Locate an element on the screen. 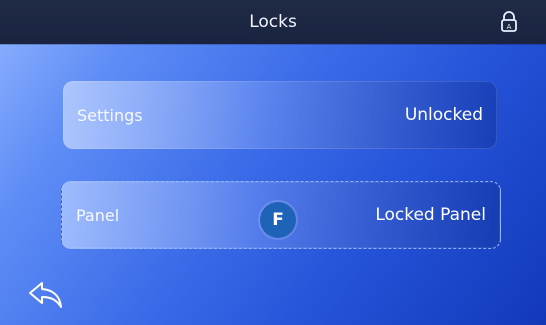 This screenshot has height=325, width=546. f-badge: F is located at coordinates (278, 220).